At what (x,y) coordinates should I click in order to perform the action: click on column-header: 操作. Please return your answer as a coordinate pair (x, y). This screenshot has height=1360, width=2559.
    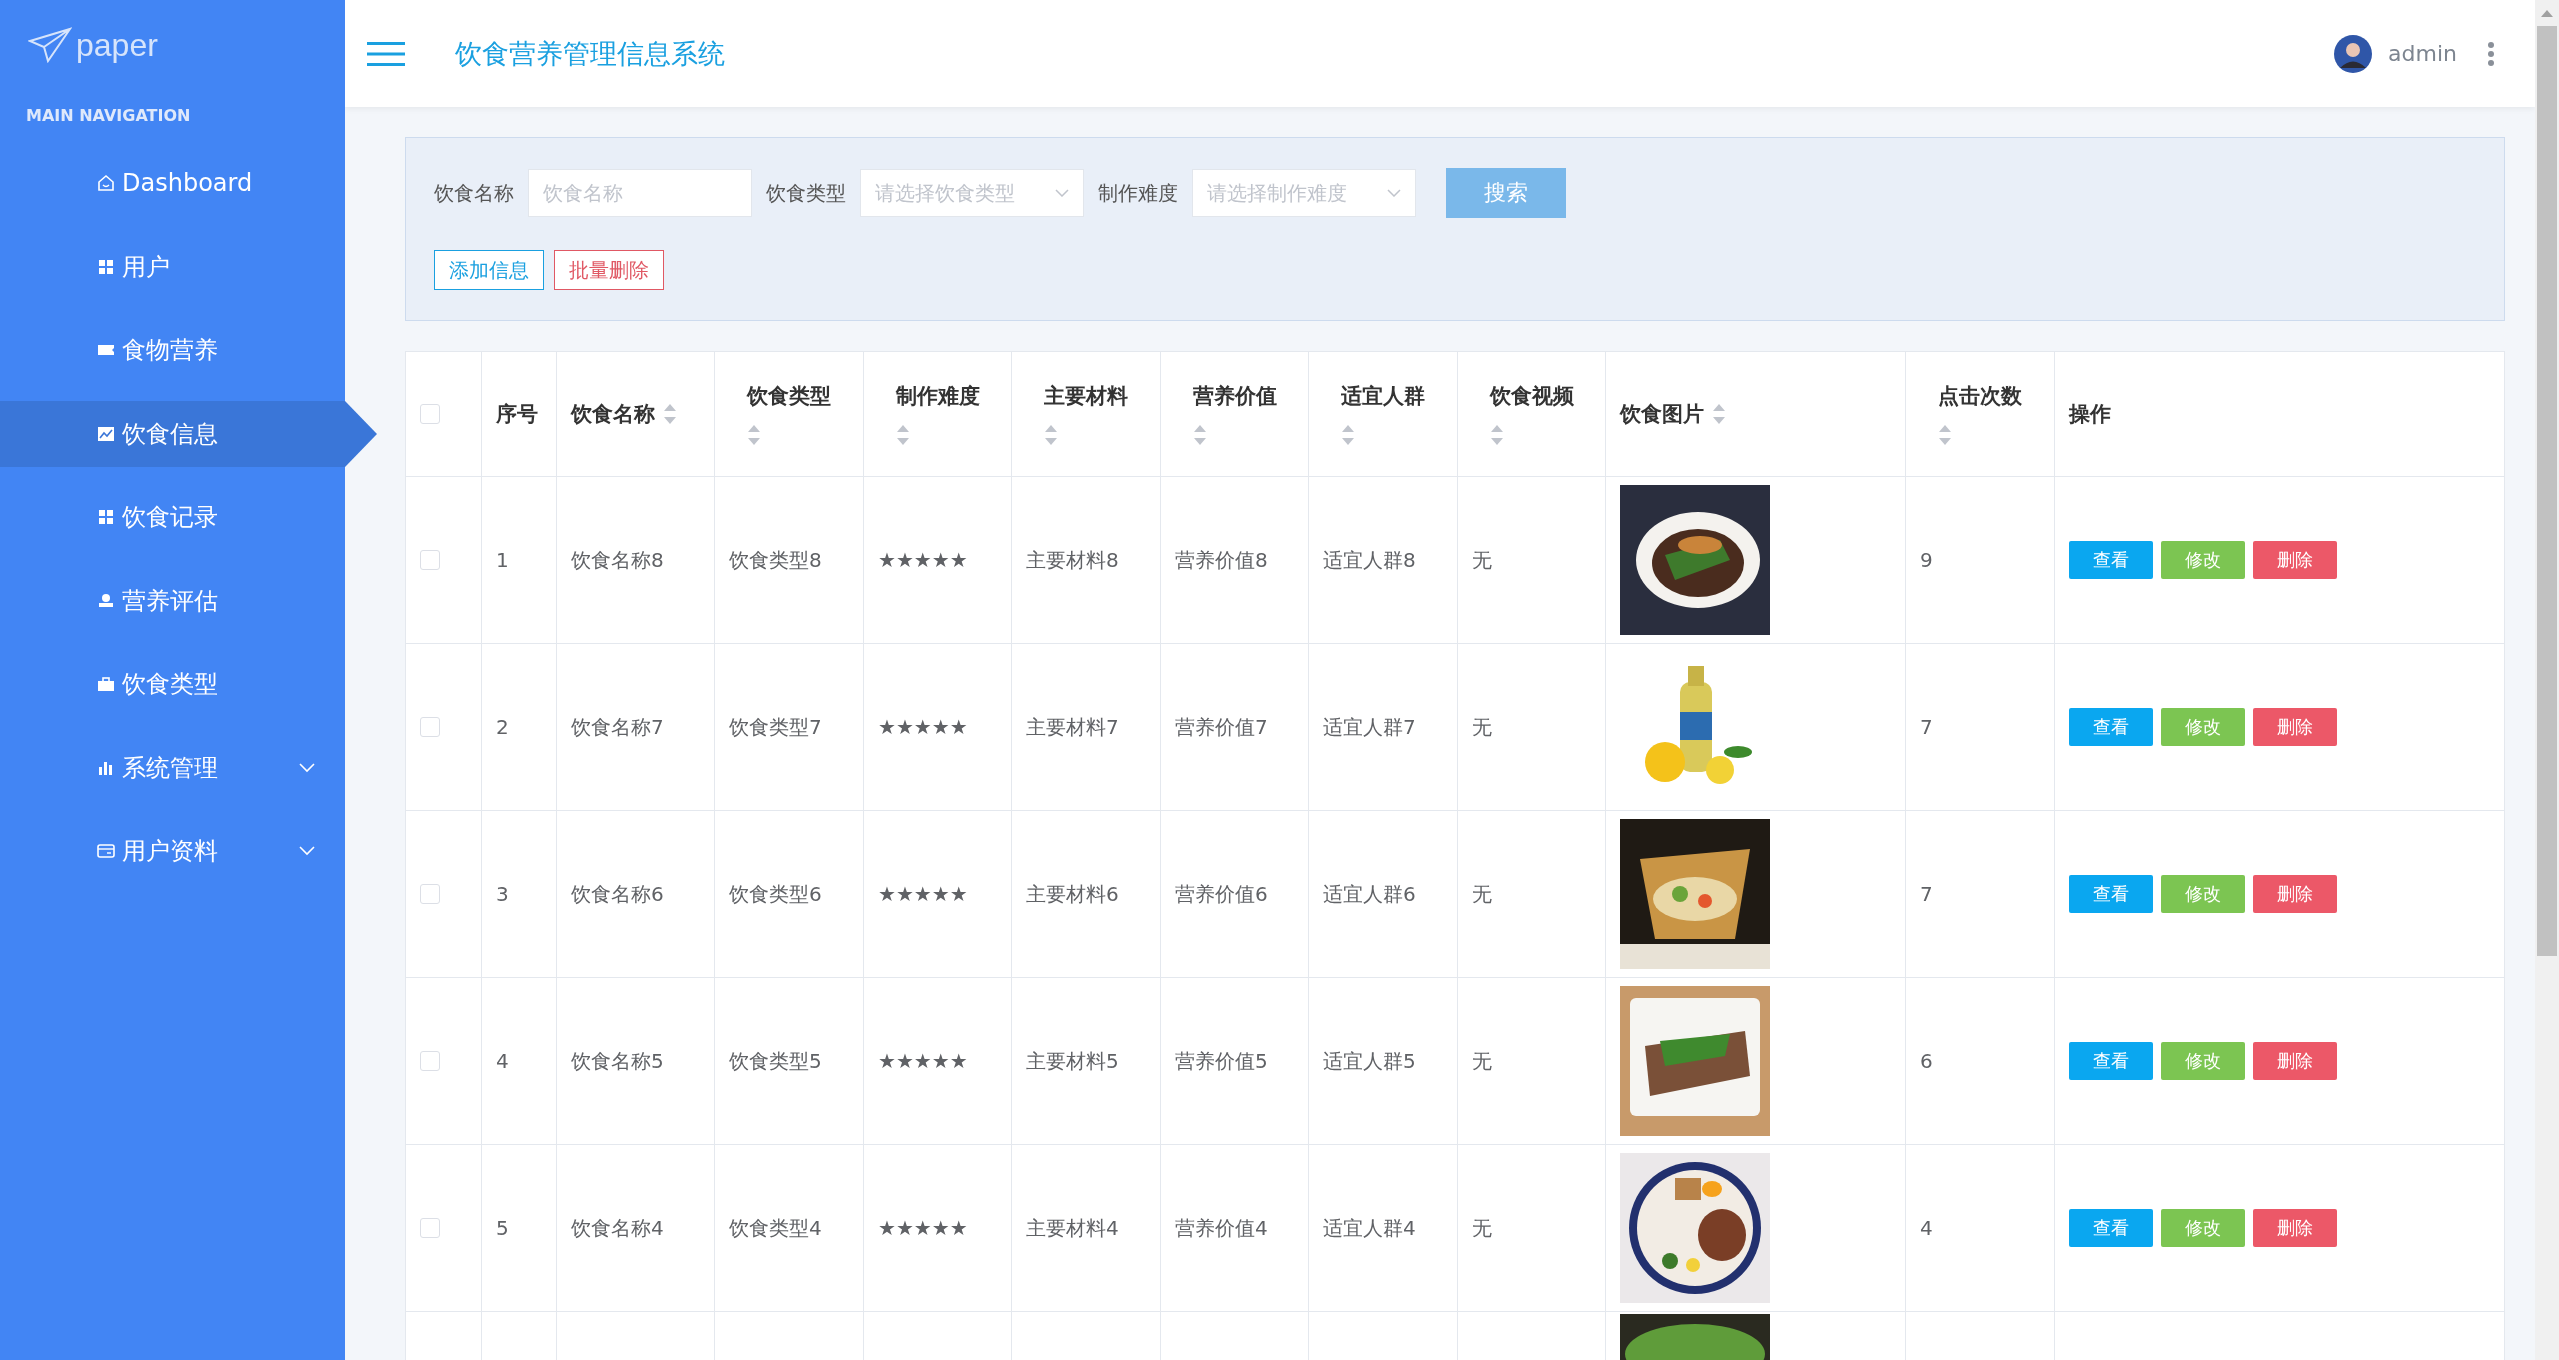
    Looking at the image, I should click on (2089, 414).